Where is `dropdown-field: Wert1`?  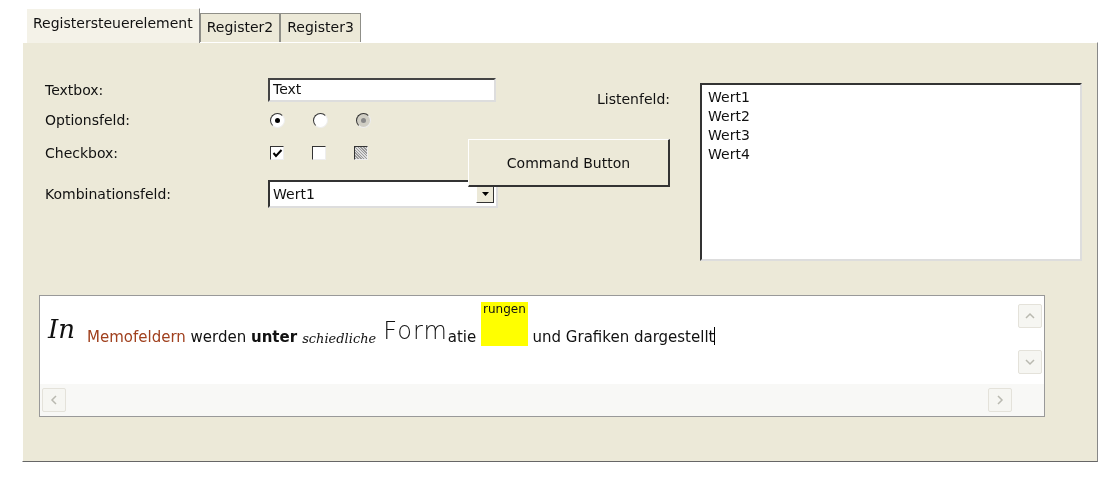 dropdown-field: Wert1 is located at coordinates (383, 194).